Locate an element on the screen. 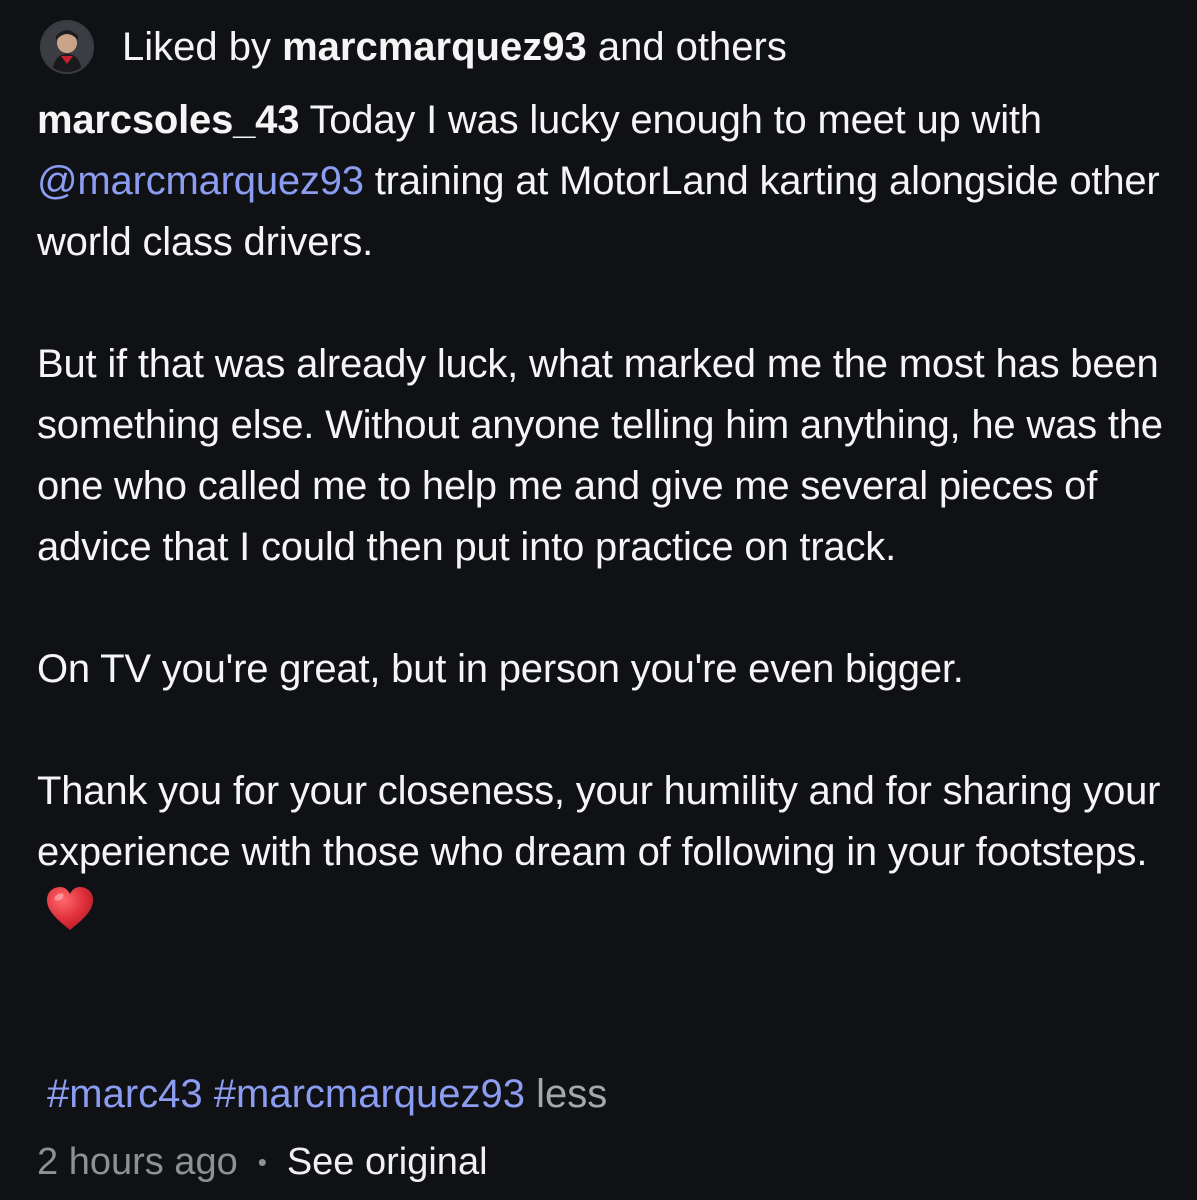 This screenshot has width=1197, height=1200. avatar-photo-icon is located at coordinates (67, 47).